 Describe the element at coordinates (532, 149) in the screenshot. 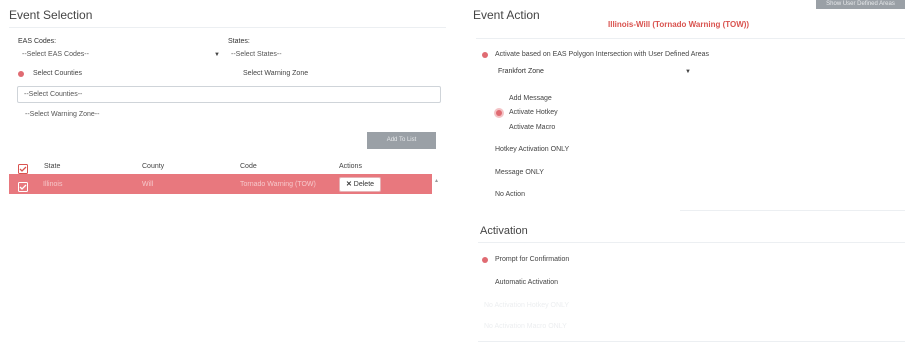

I see `radio-hotkey-only: Hotkey Activation ONLY` at that location.